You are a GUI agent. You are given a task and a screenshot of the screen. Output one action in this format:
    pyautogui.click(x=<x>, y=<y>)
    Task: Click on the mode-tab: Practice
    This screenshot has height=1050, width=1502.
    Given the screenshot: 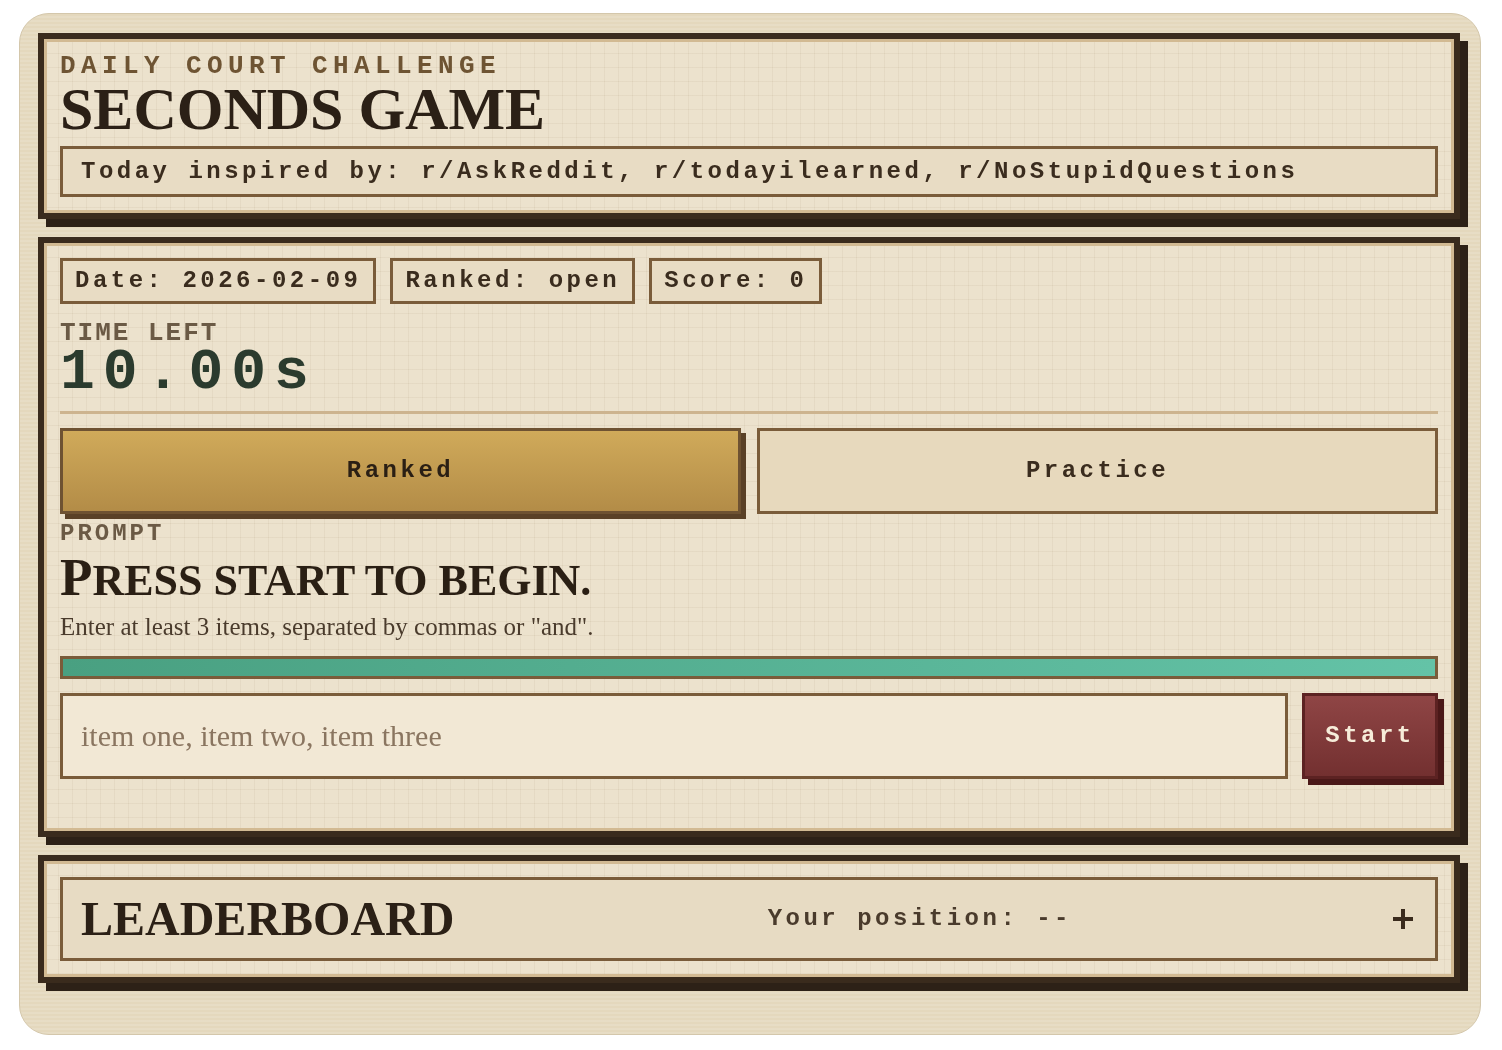 What is the action you would take?
    pyautogui.click(x=1097, y=471)
    